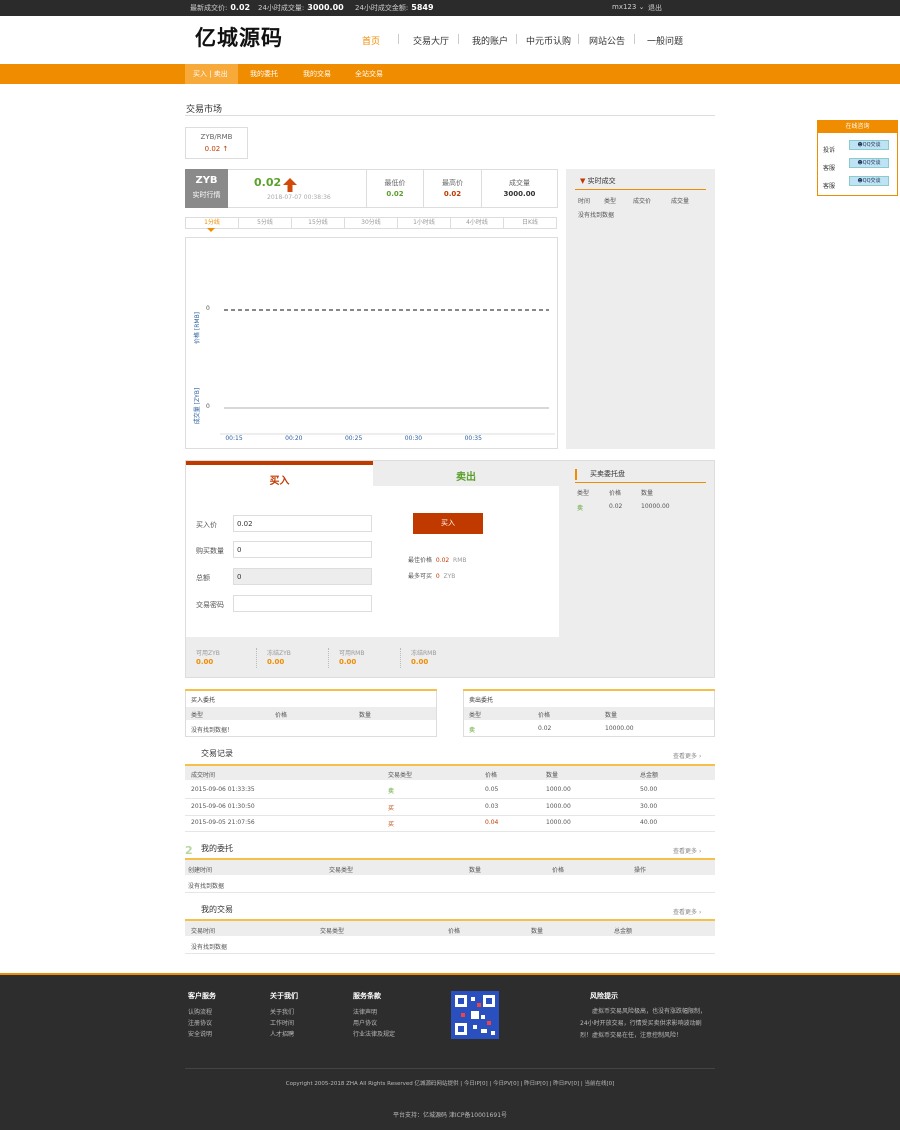  What do you see at coordinates (400, 775) in the screenshot?
I see `rec-col-type: 交易类型` at bounding box center [400, 775].